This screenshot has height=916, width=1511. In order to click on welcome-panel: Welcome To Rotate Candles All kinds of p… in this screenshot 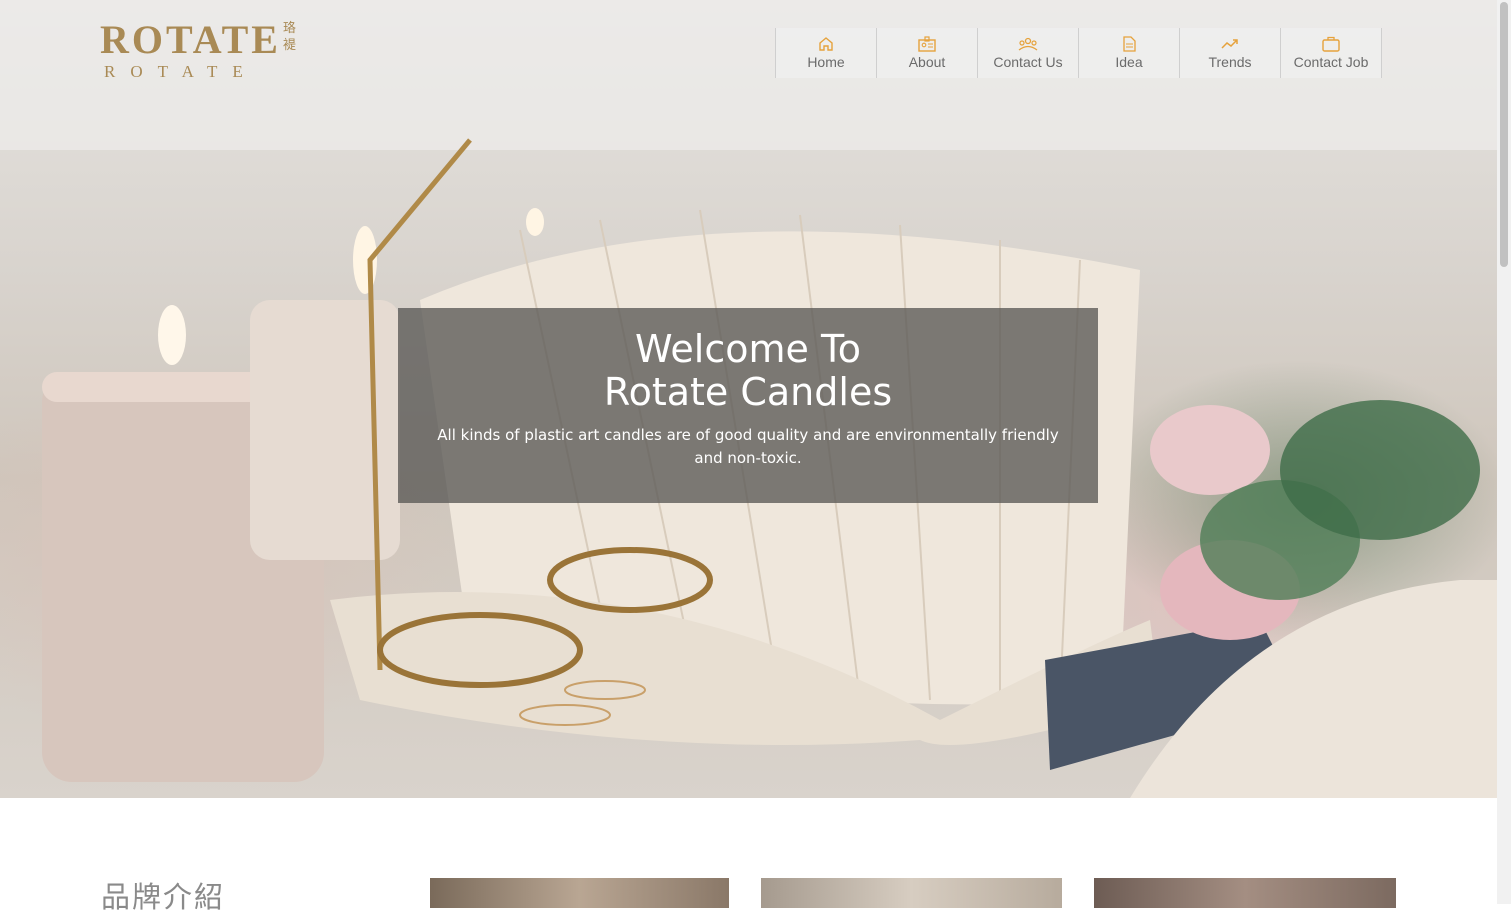, I will do `click(748, 405)`.